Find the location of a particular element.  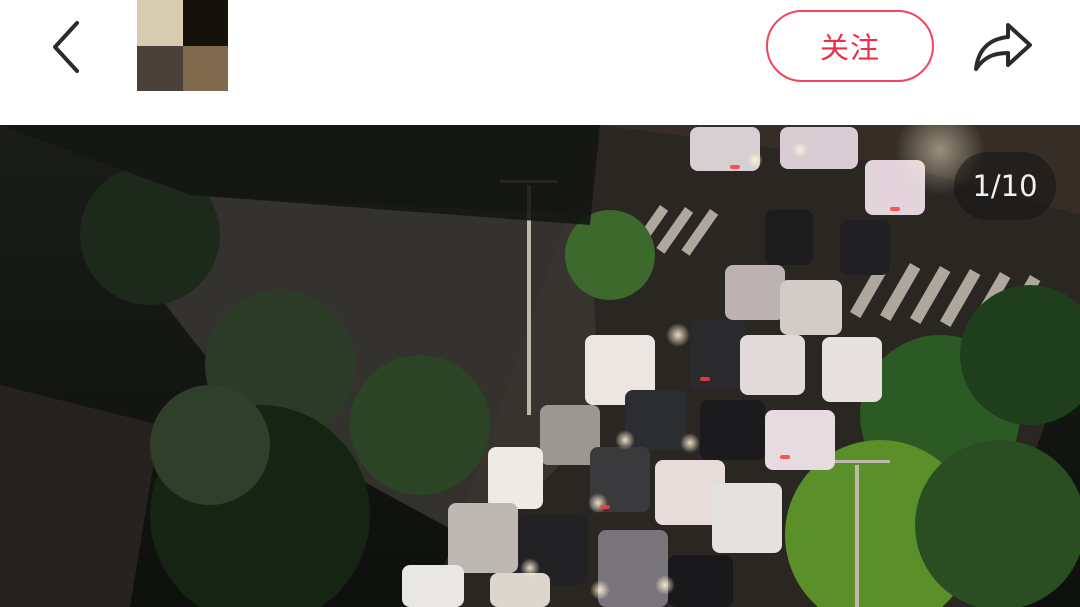

share-button is located at coordinates (1003, 47).